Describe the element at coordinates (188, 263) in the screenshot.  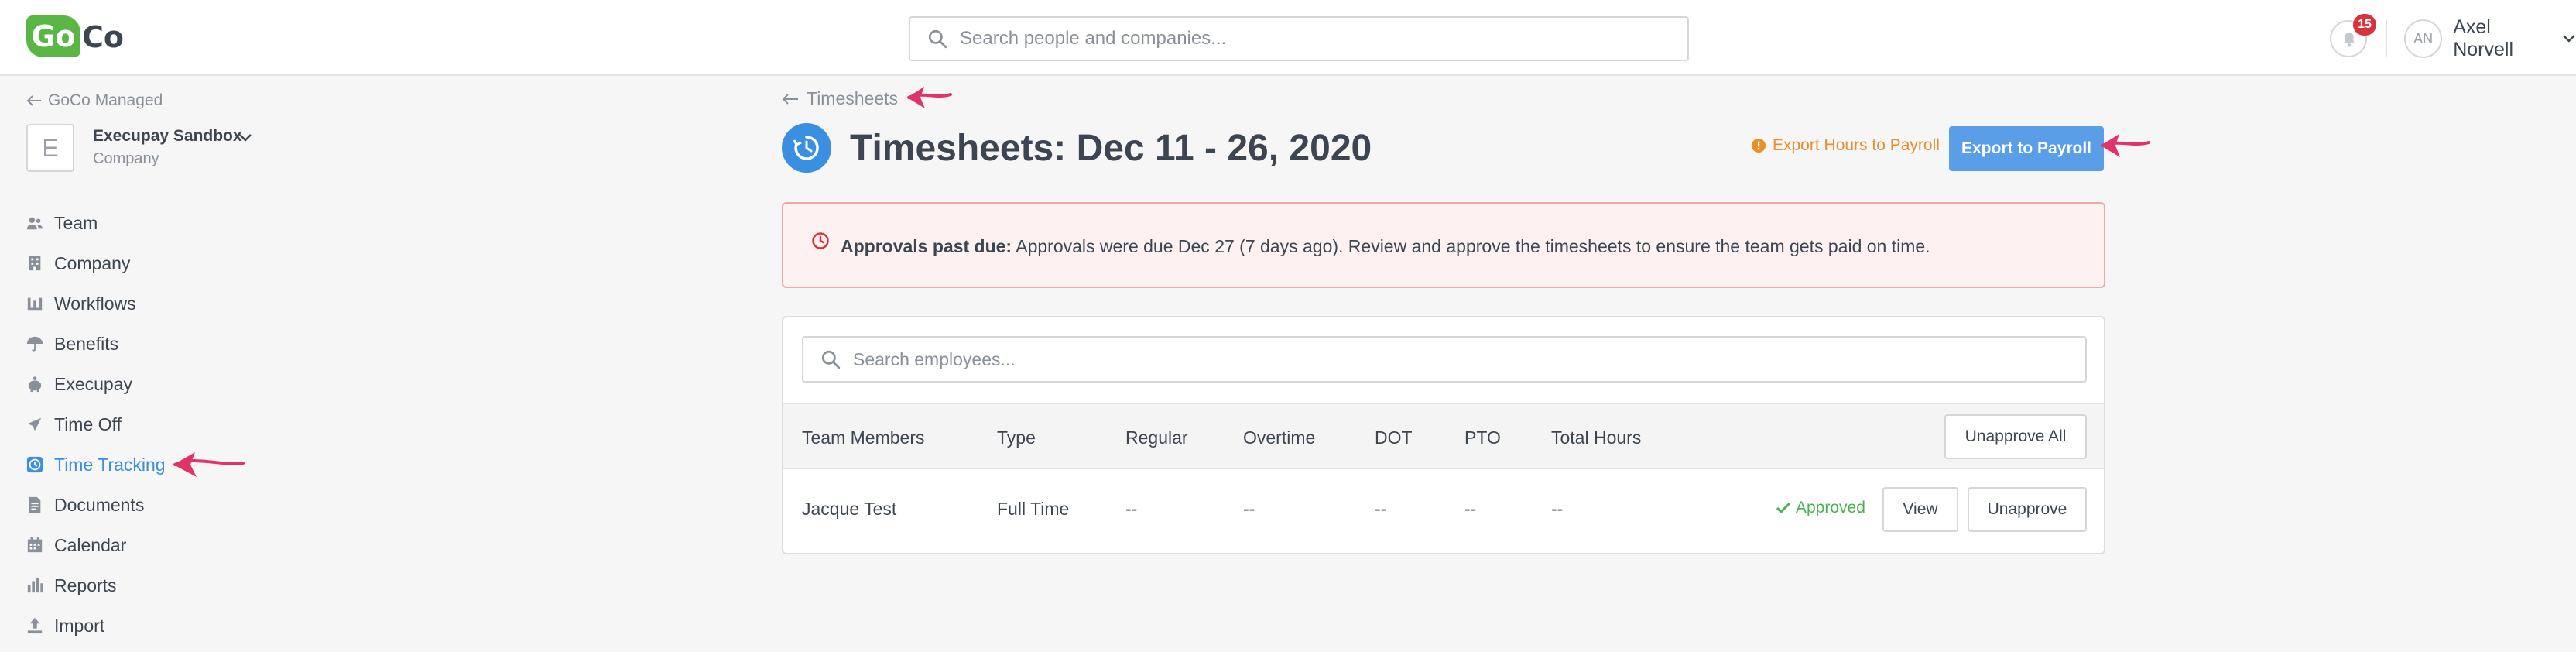
I see `sidebar-item-company: Company` at that location.